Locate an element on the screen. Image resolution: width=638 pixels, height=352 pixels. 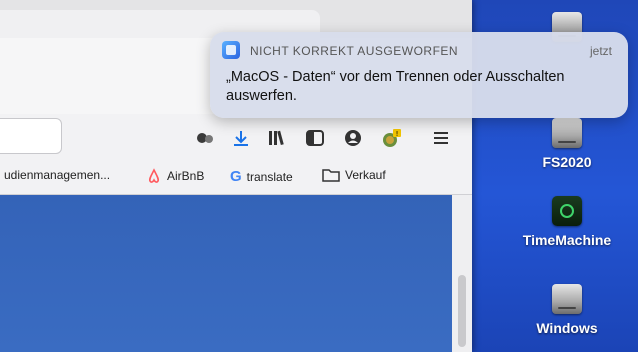
bookmark-folder-verkauf: Verkauf is located at coordinates (354, 175).